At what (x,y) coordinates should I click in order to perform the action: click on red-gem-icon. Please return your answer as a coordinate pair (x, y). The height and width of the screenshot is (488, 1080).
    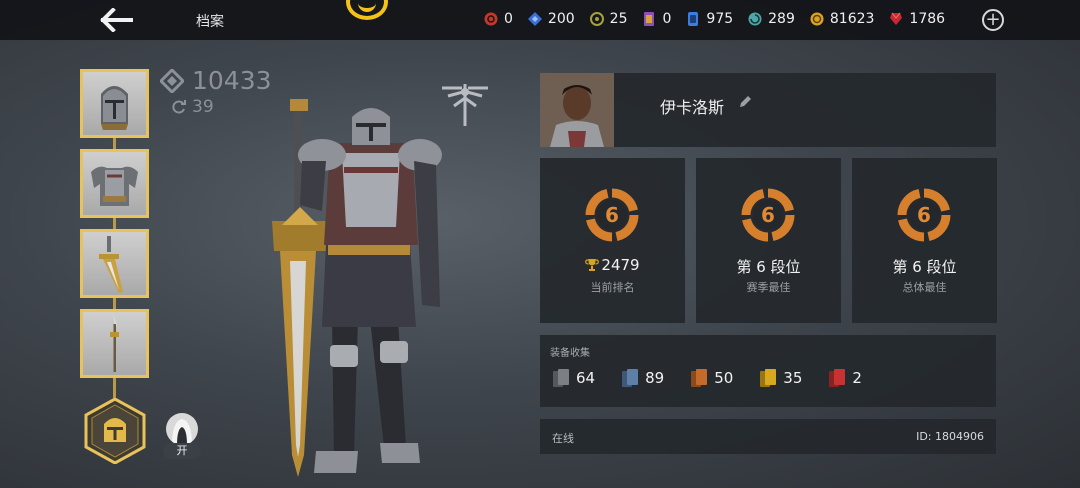
    Looking at the image, I should click on (896, 18).